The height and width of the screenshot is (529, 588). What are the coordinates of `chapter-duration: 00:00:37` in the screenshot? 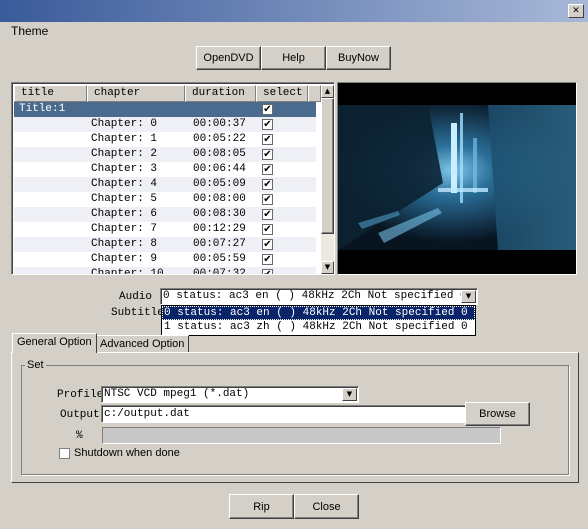 It's located at (219, 124).